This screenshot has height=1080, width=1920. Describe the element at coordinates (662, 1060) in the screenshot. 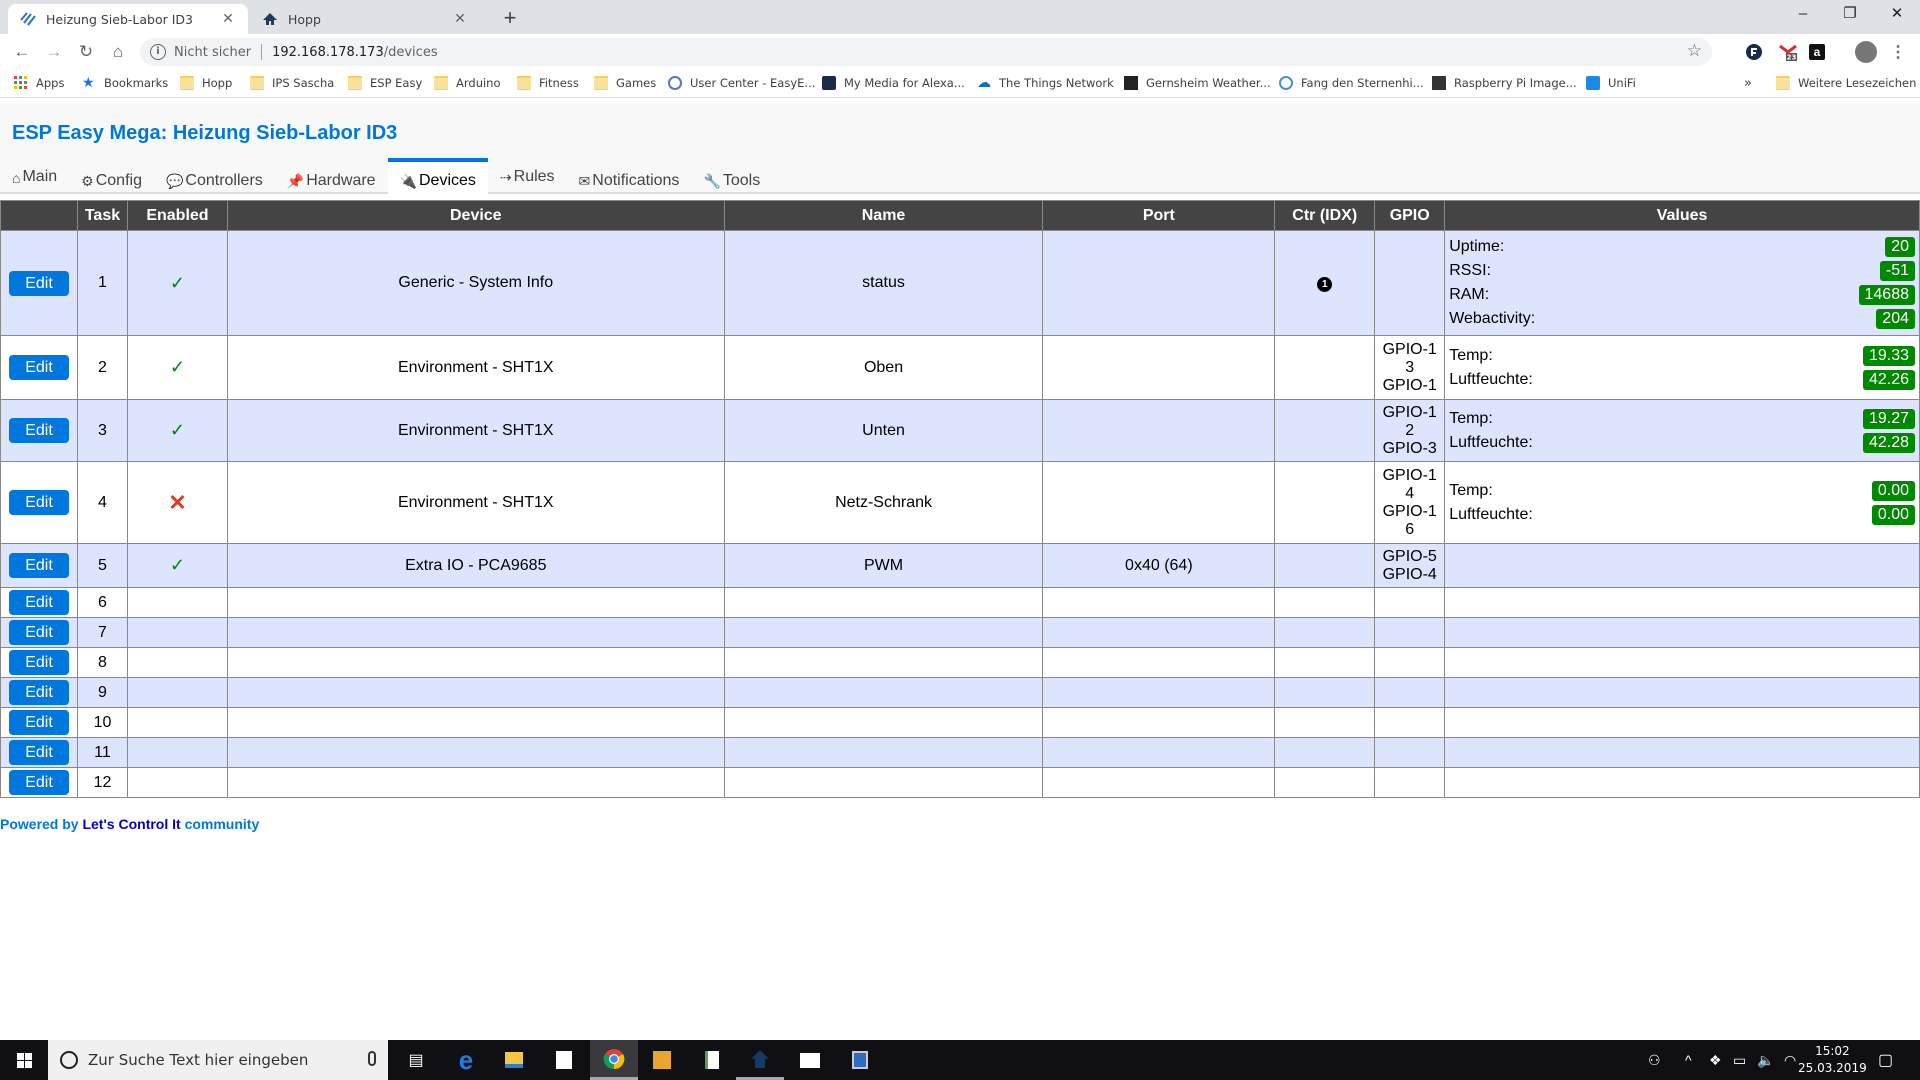

I see `notes-icon` at that location.